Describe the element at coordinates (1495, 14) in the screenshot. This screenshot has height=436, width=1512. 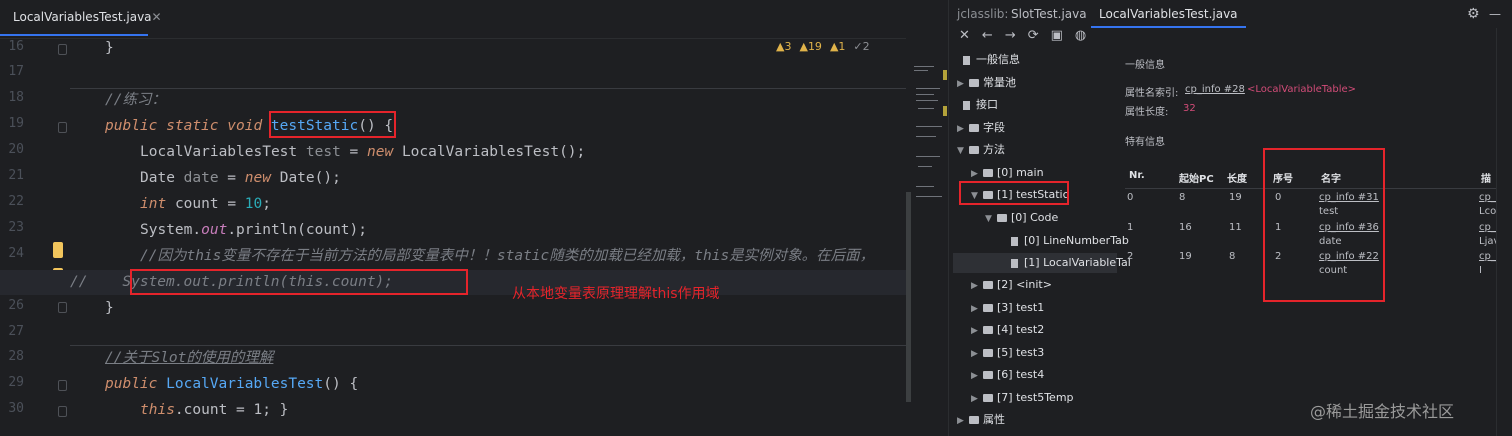
I see `minimize-icon: —` at that location.